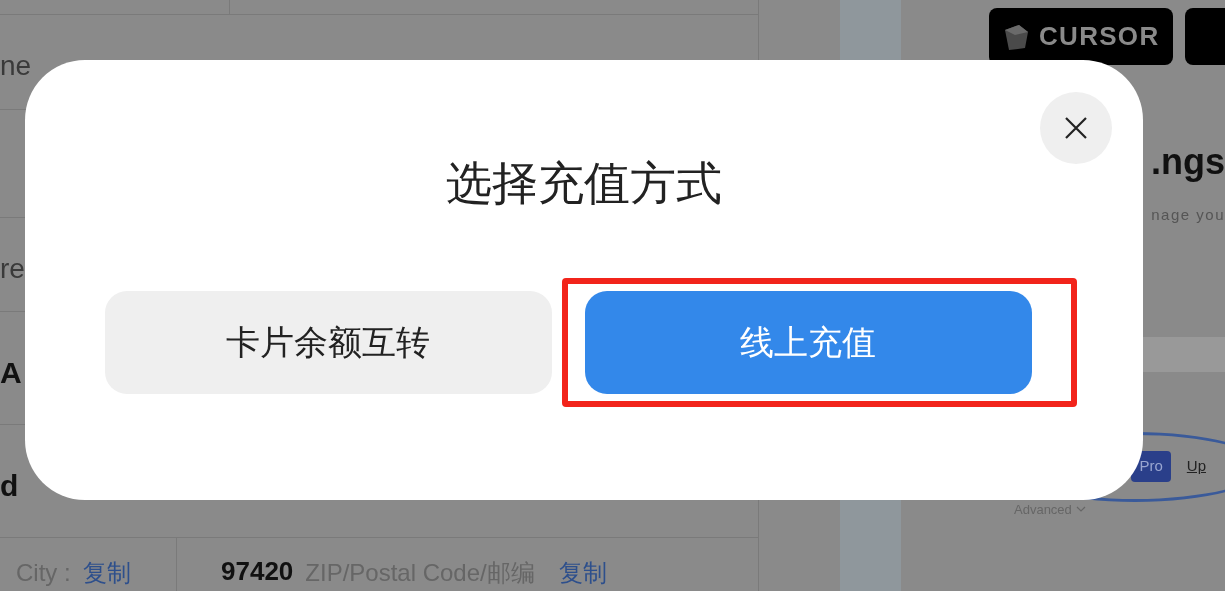 The width and height of the screenshot is (1225, 591). What do you see at coordinates (808, 342) in the screenshot?
I see `payment-option-button: 线上充值` at bounding box center [808, 342].